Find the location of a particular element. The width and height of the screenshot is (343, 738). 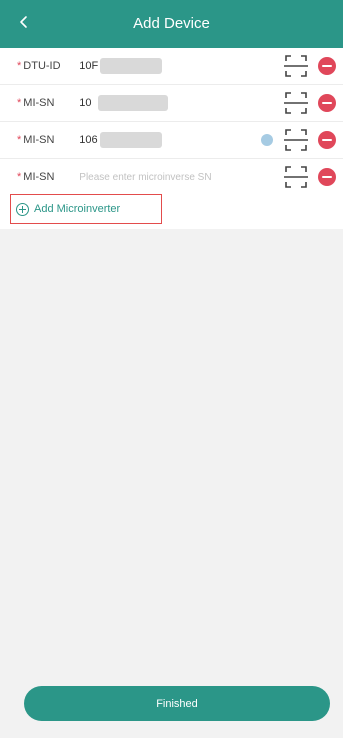

list-item: * MI-SN 10 is located at coordinates (171, 103).